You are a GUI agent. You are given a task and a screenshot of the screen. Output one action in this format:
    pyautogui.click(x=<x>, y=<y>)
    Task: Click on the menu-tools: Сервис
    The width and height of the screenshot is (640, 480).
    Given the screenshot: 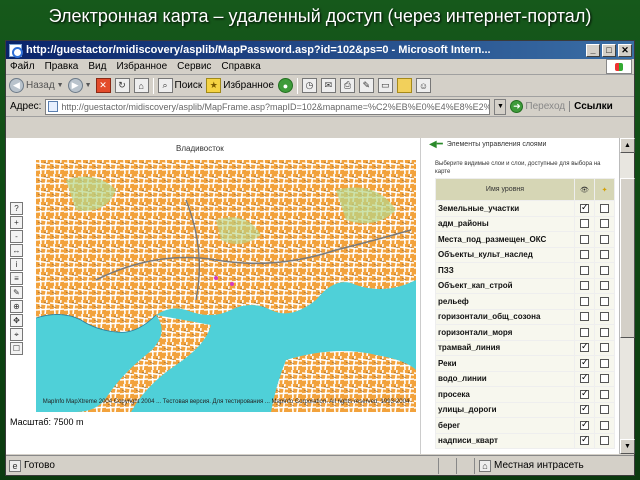 What is the action you would take?
    pyautogui.click(x=194, y=66)
    